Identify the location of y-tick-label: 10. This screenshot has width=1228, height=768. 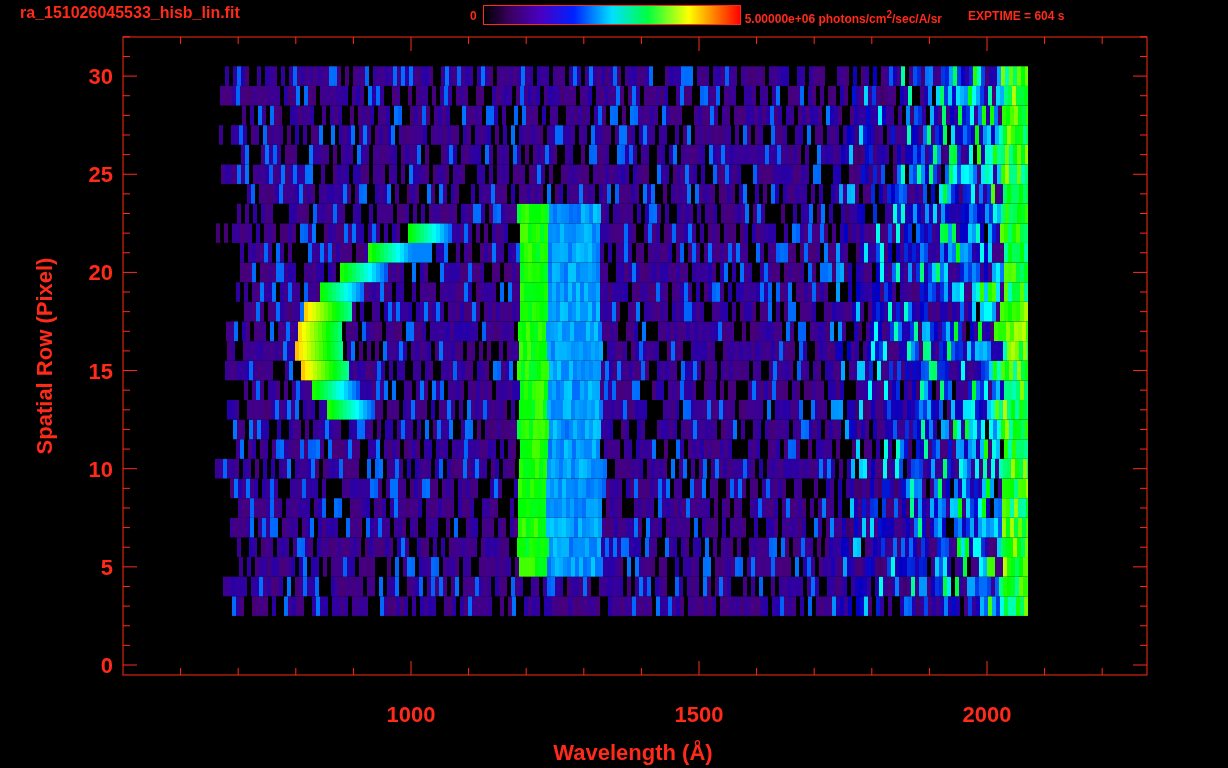
(100, 469).